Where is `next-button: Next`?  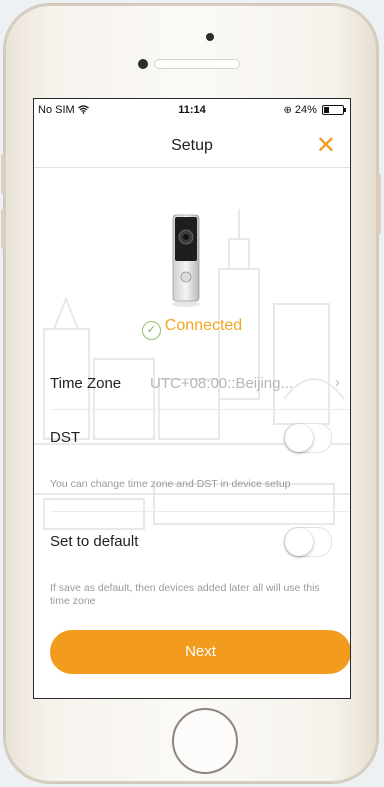 next-button: Next is located at coordinates (200, 652).